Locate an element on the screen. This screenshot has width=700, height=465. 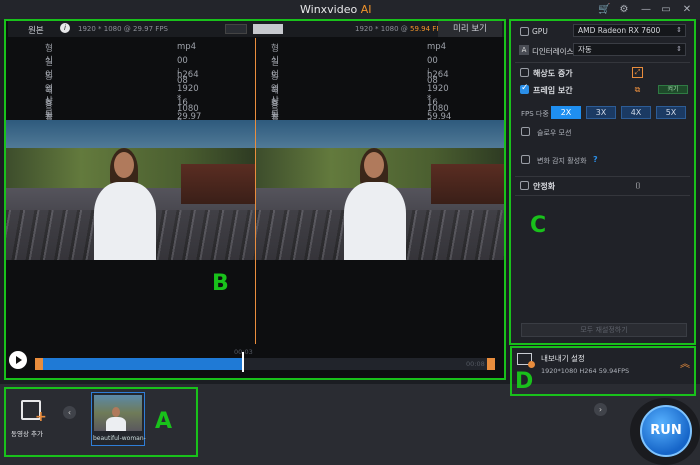
run-button: RUN is located at coordinates (666, 431).